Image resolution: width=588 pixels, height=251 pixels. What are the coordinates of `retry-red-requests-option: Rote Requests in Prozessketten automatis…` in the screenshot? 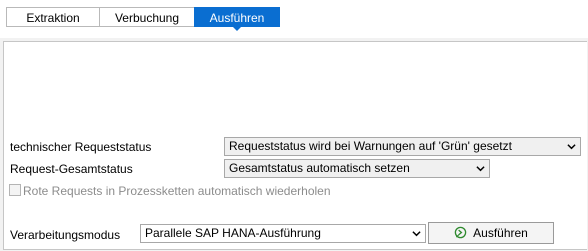 It's located at (170, 191).